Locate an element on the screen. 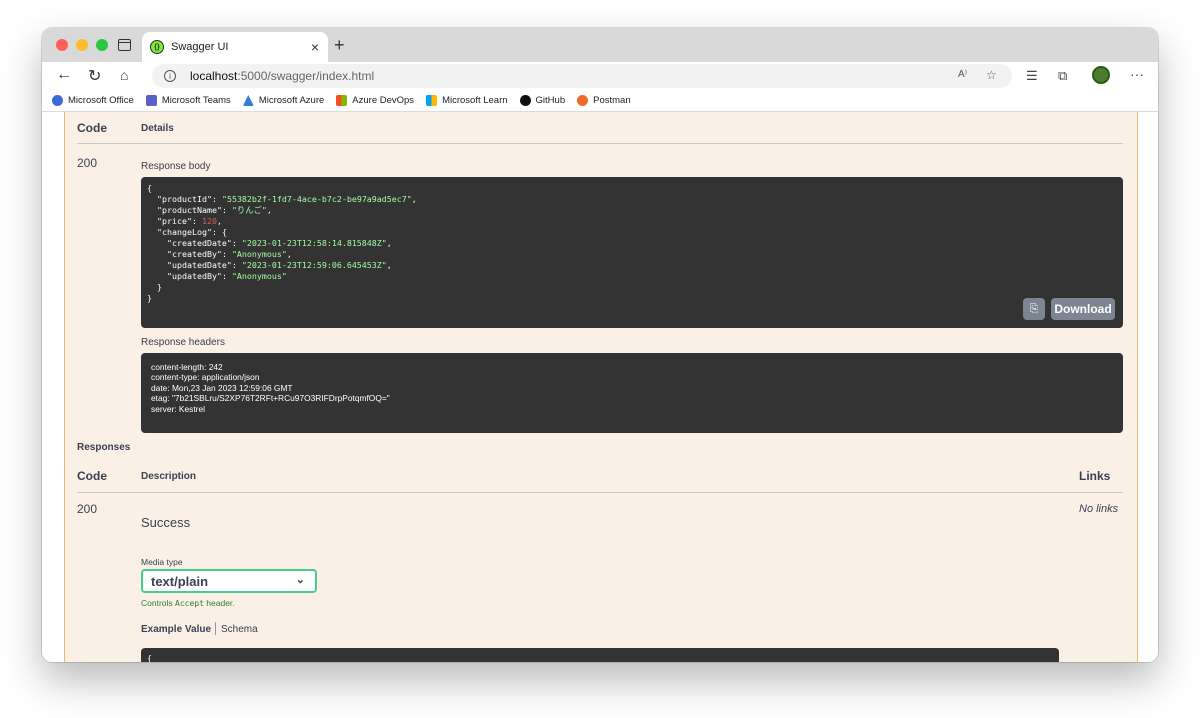 The height and width of the screenshot is (718, 1200). download-button: Download is located at coordinates (1083, 309).